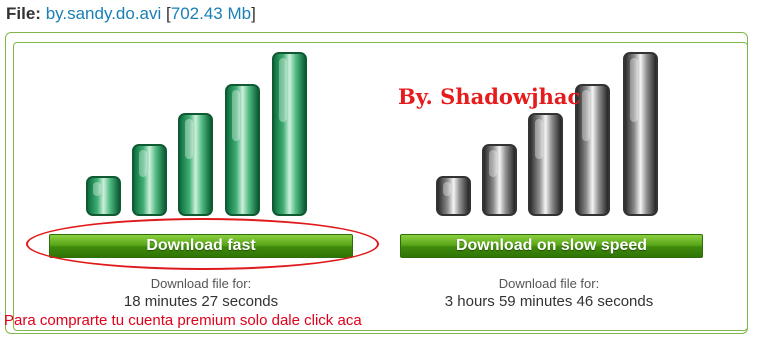 The height and width of the screenshot is (343, 760). I want to click on size-close-bracket: ], so click(253, 13).